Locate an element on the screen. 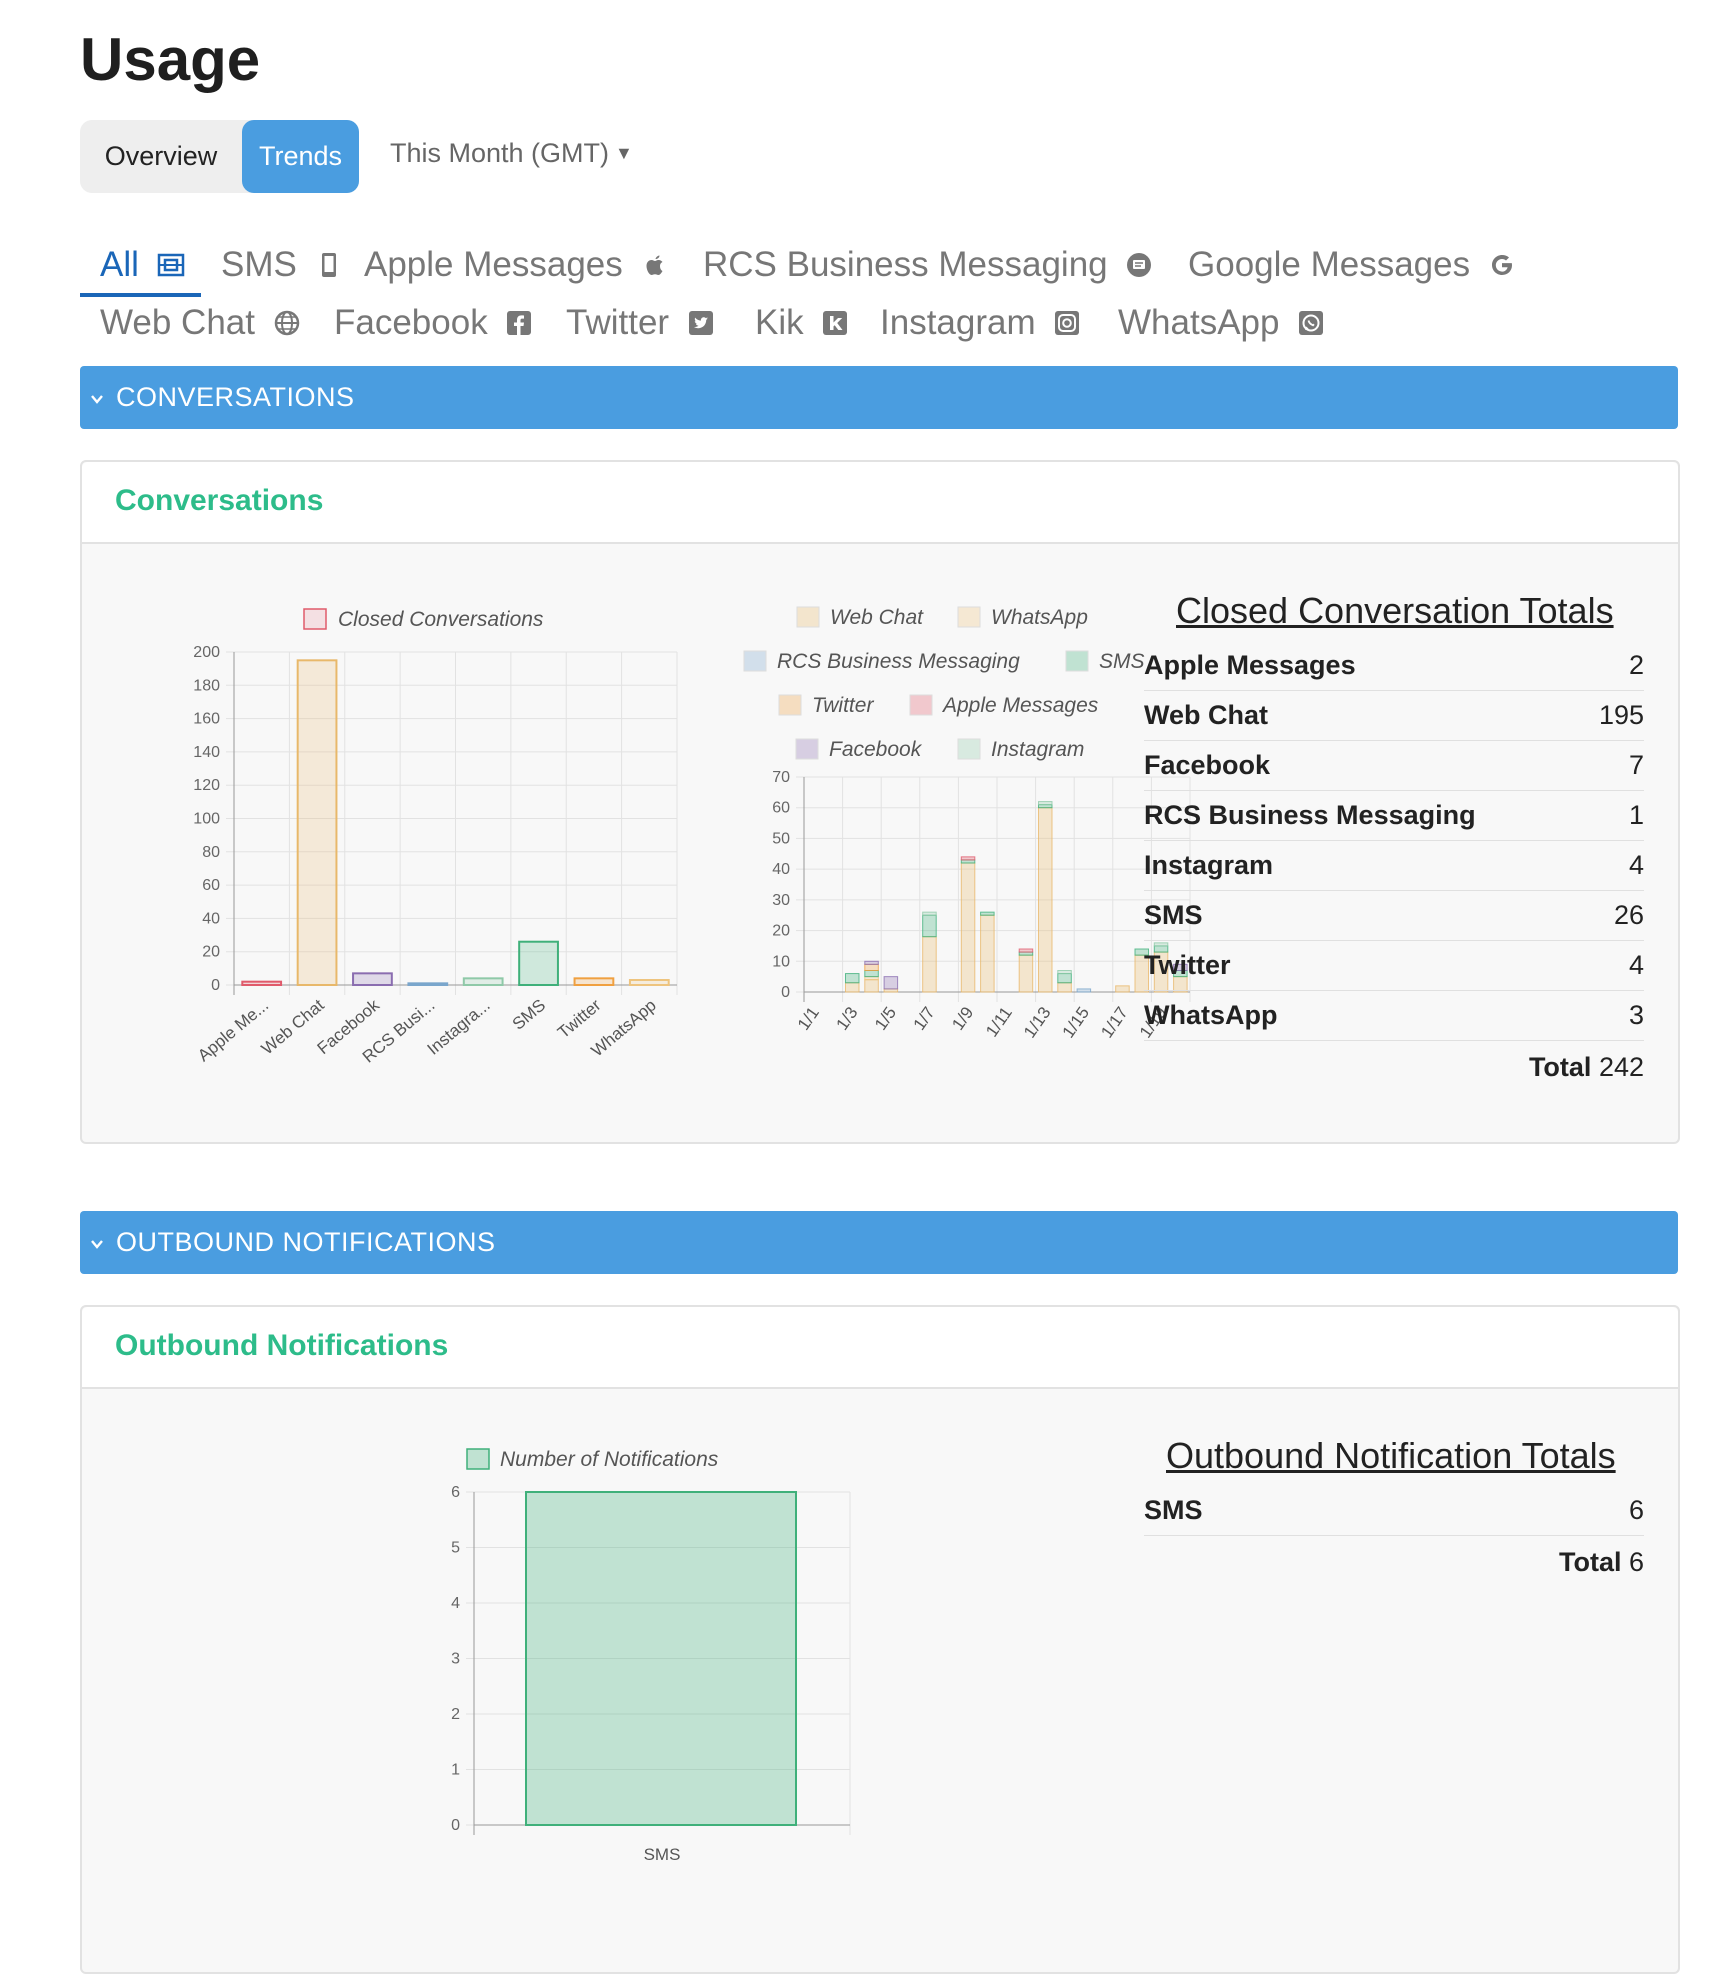  tab-sms: SMS is located at coordinates (282, 265).